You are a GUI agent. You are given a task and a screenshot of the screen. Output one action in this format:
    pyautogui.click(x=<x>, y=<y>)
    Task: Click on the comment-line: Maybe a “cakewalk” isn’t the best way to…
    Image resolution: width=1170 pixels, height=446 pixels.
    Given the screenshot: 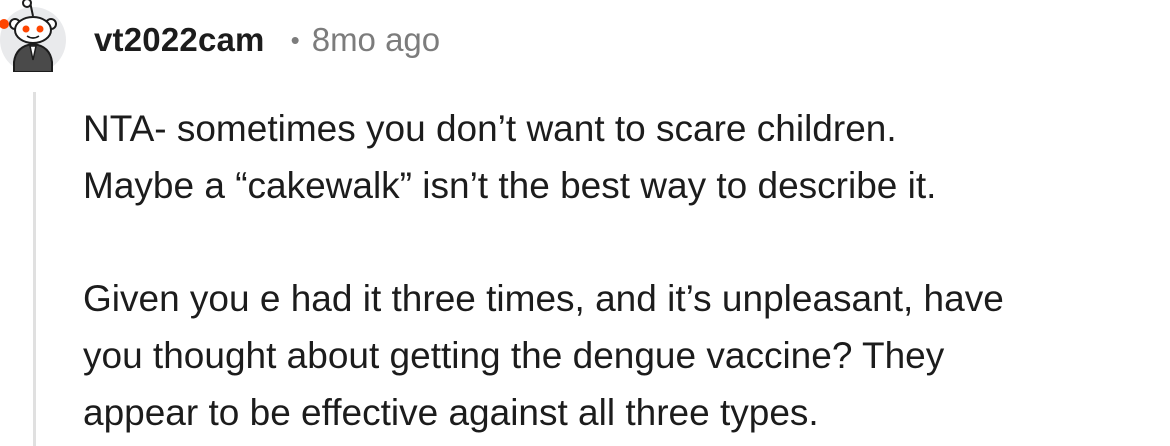 What is the action you would take?
    pyautogui.click(x=510, y=185)
    